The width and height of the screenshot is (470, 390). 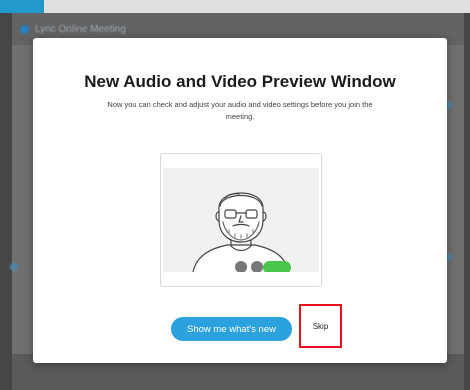 What do you see at coordinates (241, 266) in the screenshot?
I see `camera-toggle-icon` at bounding box center [241, 266].